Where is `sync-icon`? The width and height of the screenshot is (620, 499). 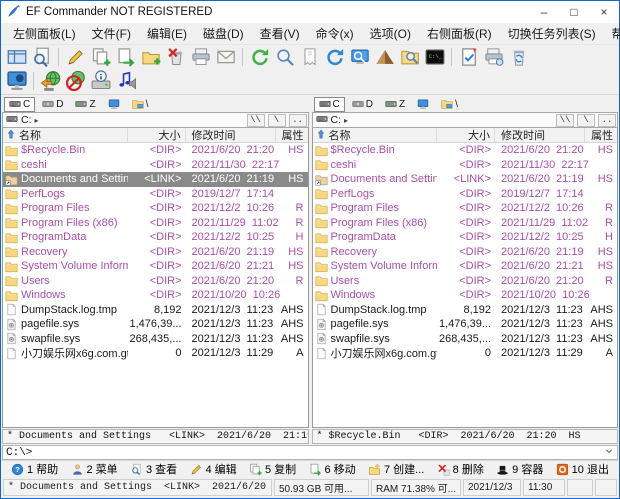
sync-icon is located at coordinates (334, 57).